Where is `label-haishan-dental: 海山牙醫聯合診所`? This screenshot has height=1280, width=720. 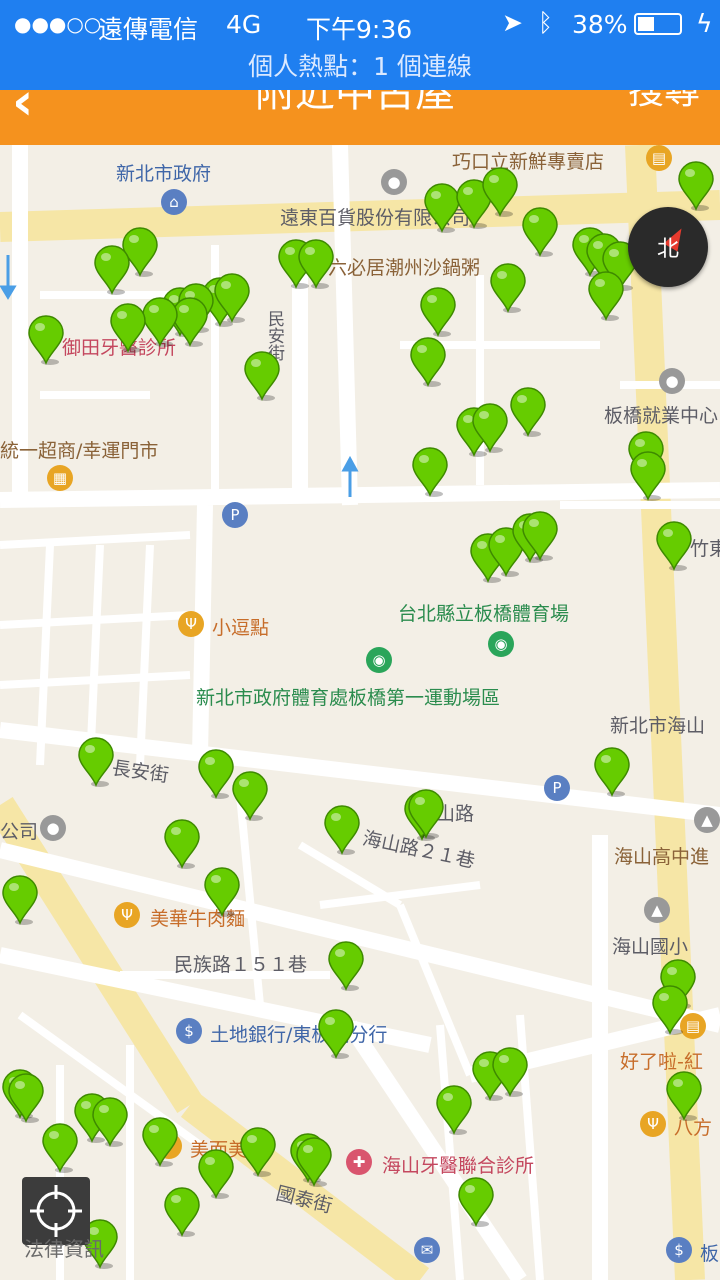
label-haishan-dental: 海山牙醫聯合診所 is located at coordinates (458, 1166).